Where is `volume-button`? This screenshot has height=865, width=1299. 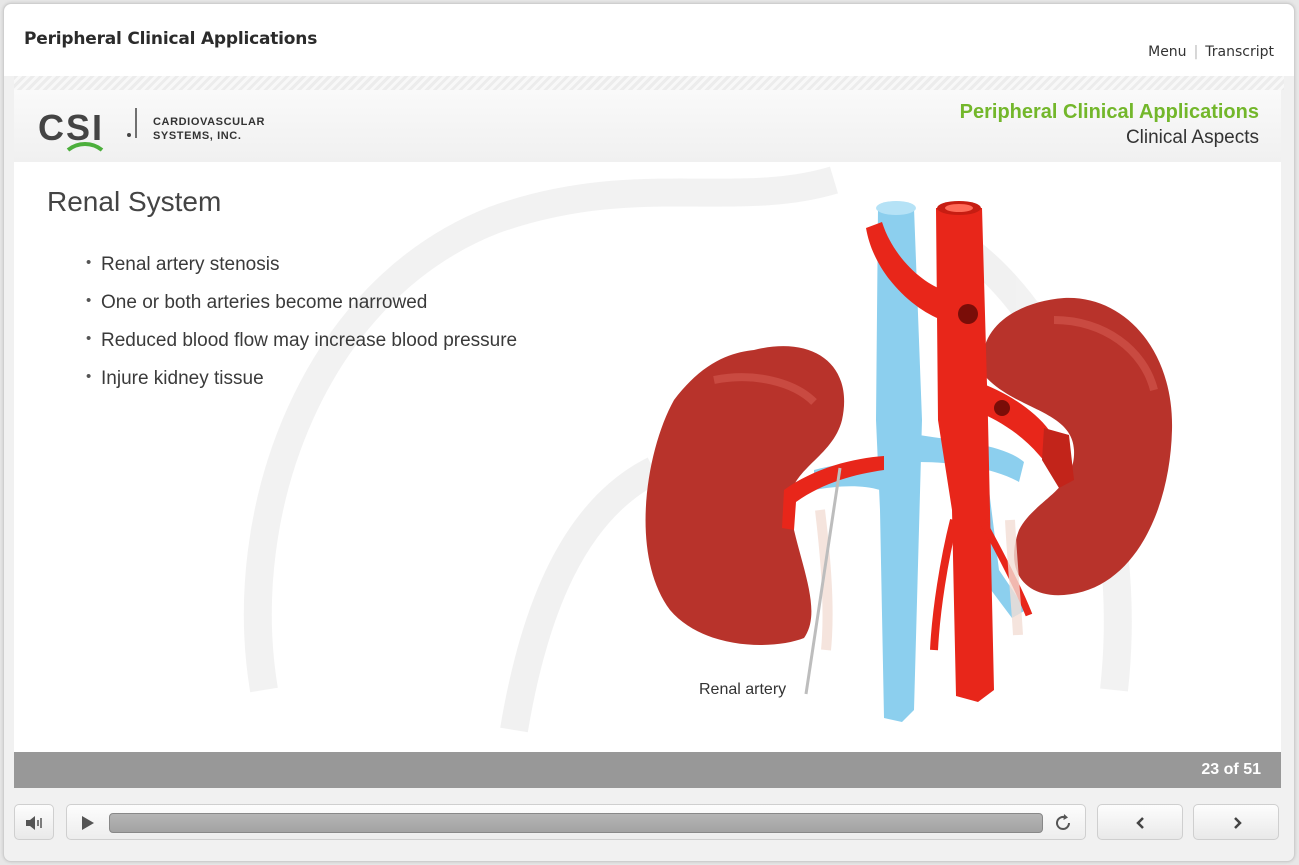 volume-button is located at coordinates (34, 822).